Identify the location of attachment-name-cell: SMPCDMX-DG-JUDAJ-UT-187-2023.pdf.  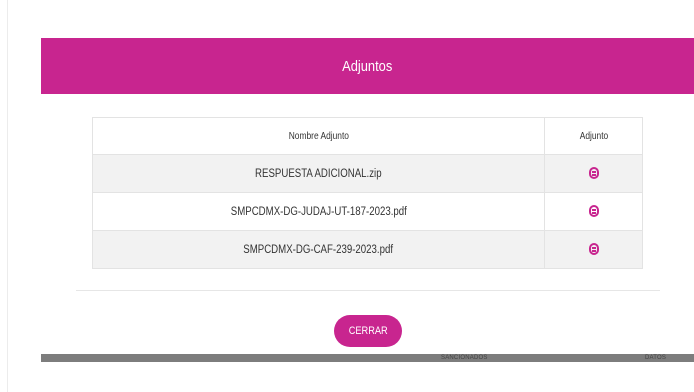
(318, 211).